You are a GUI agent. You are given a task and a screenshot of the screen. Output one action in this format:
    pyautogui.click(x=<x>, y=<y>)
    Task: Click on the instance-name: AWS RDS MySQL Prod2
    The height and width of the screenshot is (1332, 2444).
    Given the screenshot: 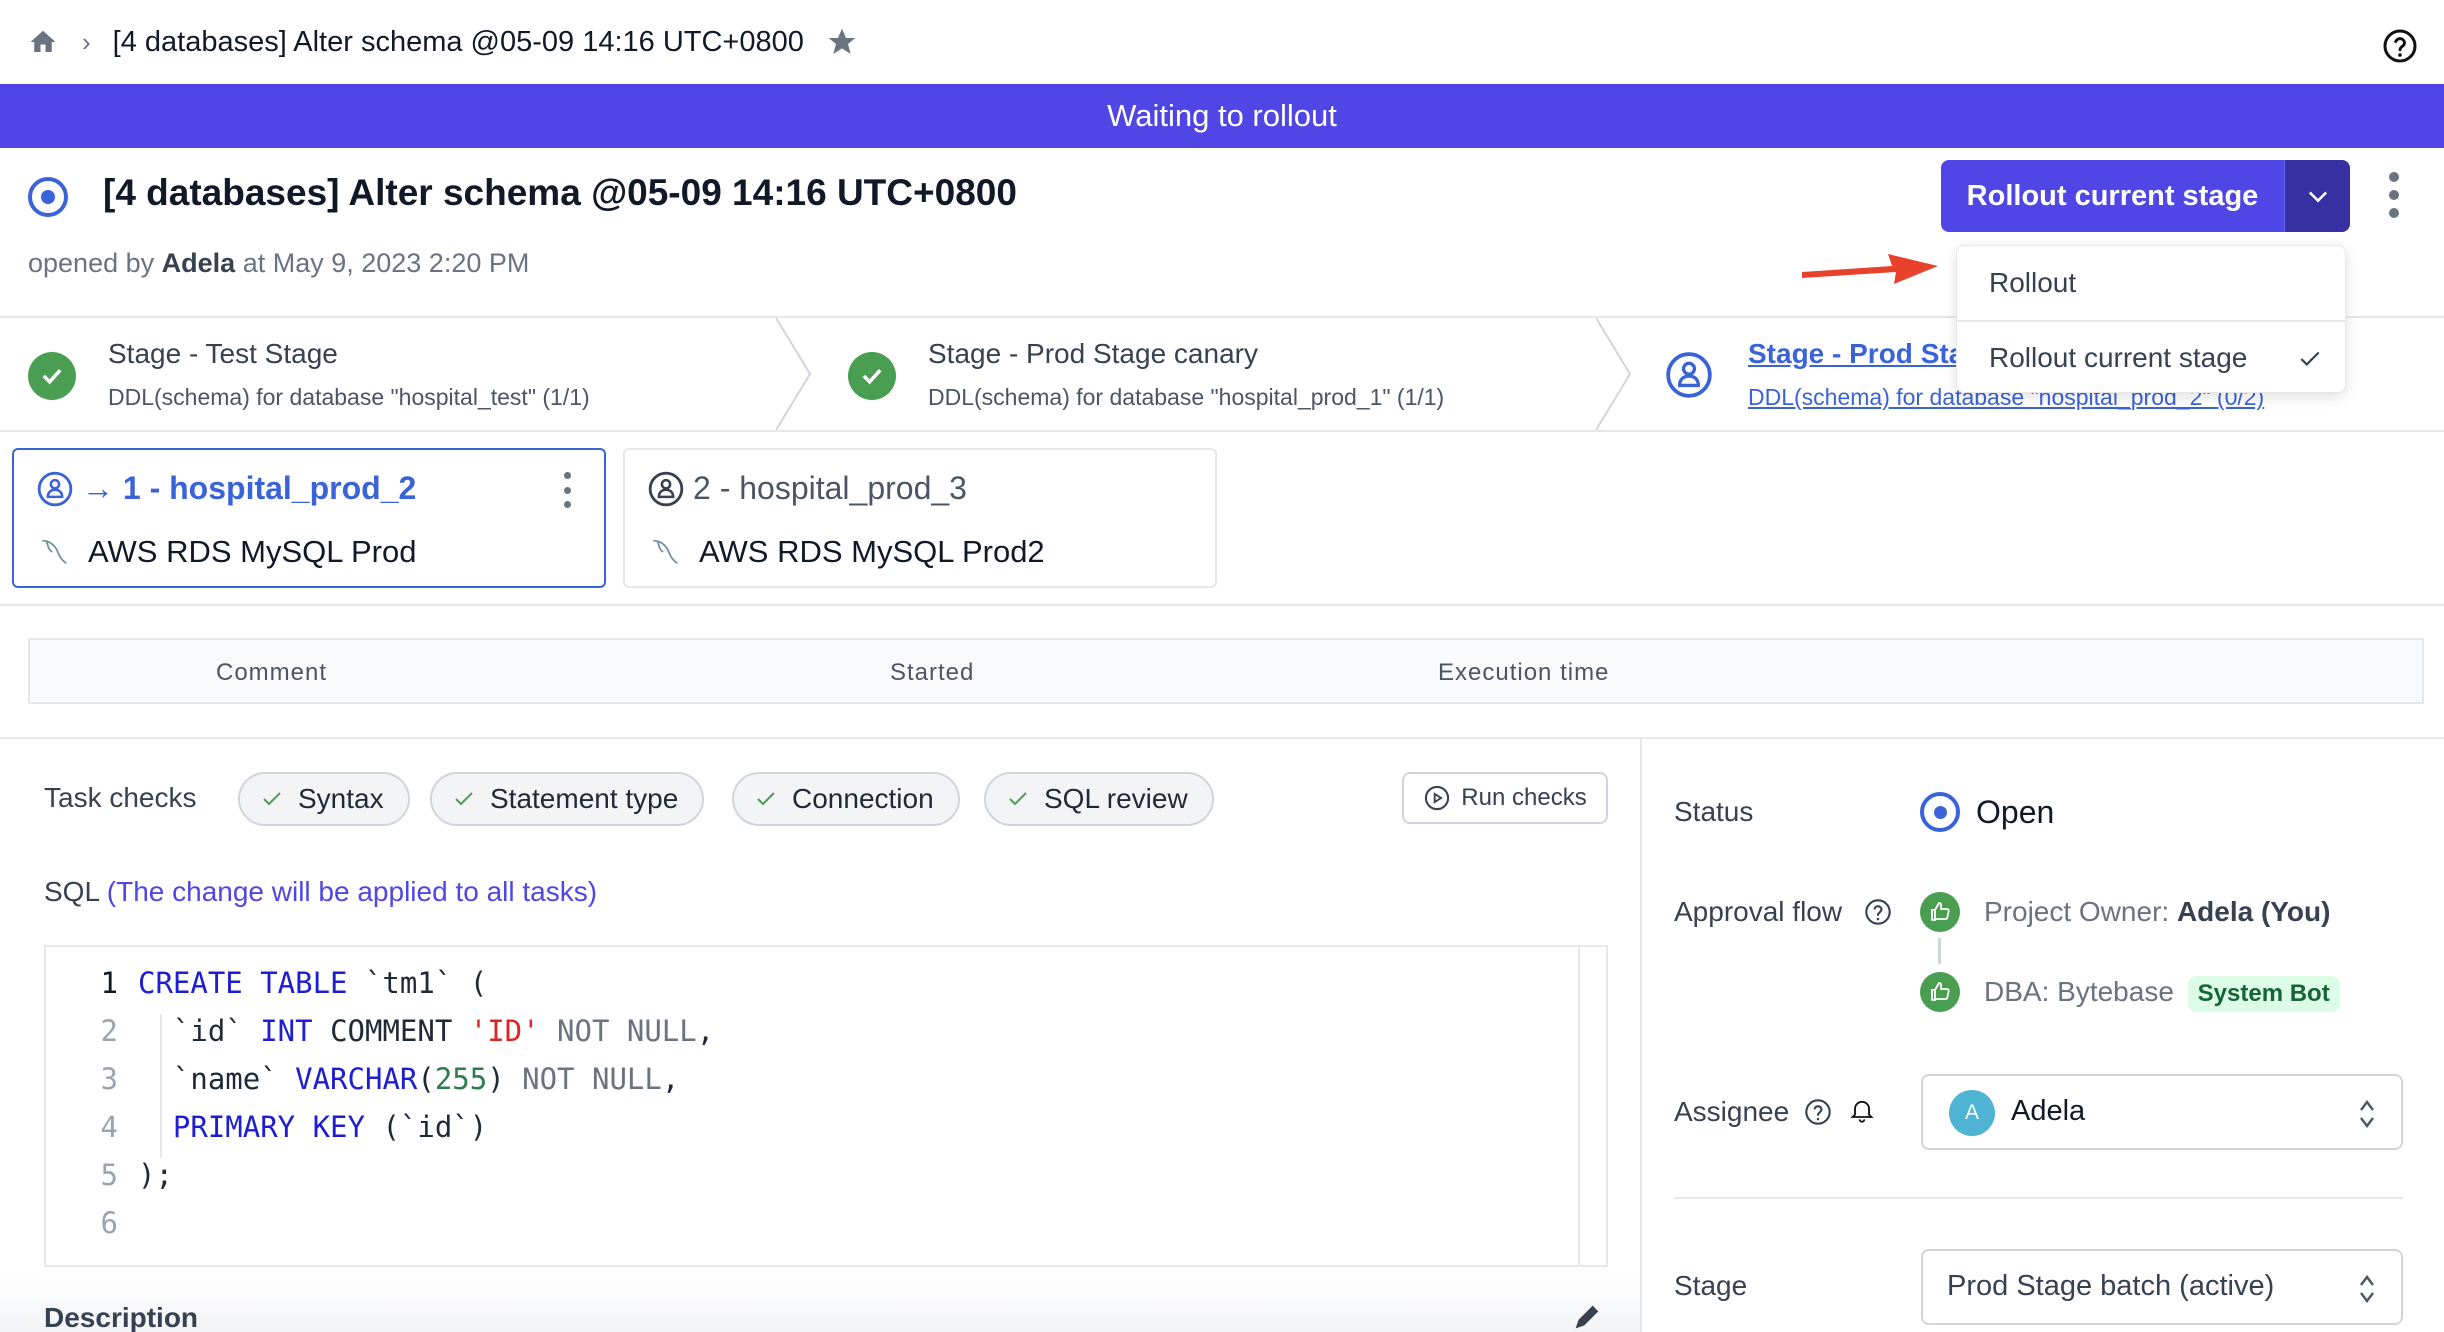 What is the action you would take?
    pyautogui.click(x=872, y=551)
    